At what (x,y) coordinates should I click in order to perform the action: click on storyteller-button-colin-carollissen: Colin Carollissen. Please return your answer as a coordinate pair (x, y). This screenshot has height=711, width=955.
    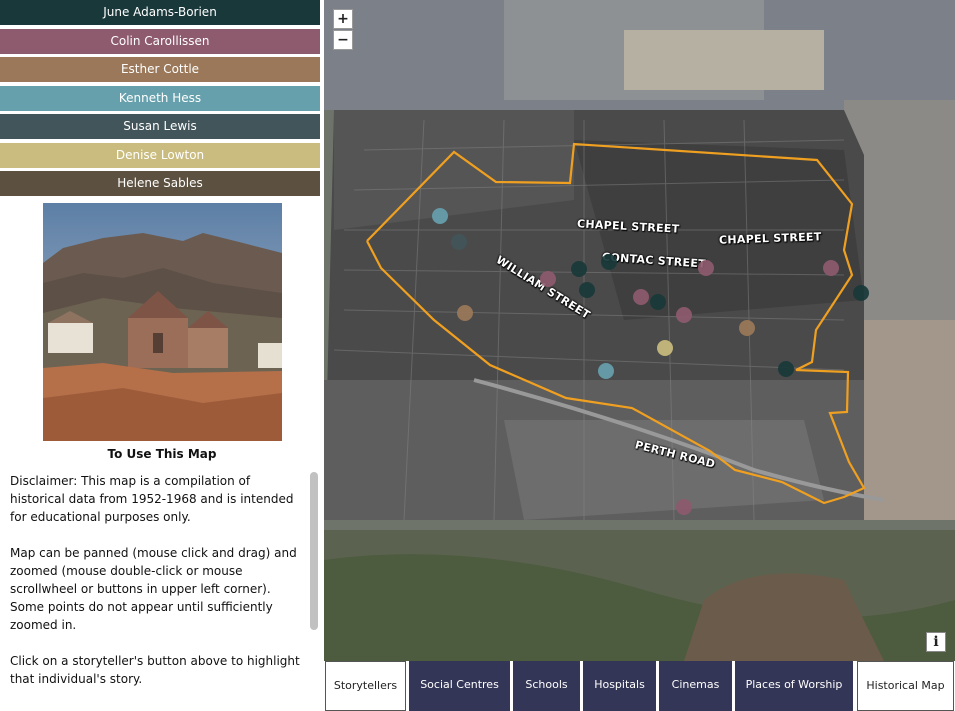
    Looking at the image, I should click on (160, 41).